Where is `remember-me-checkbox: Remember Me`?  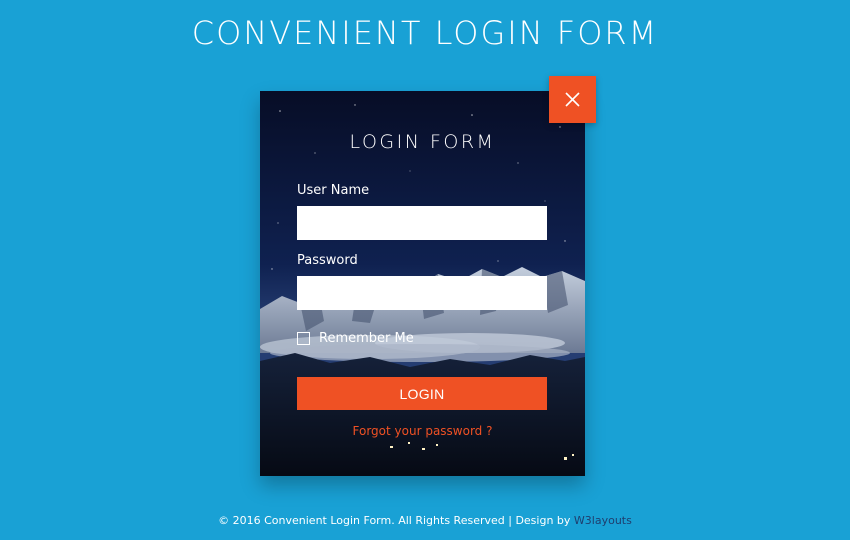
remember-me-checkbox: Remember Me is located at coordinates (355, 338).